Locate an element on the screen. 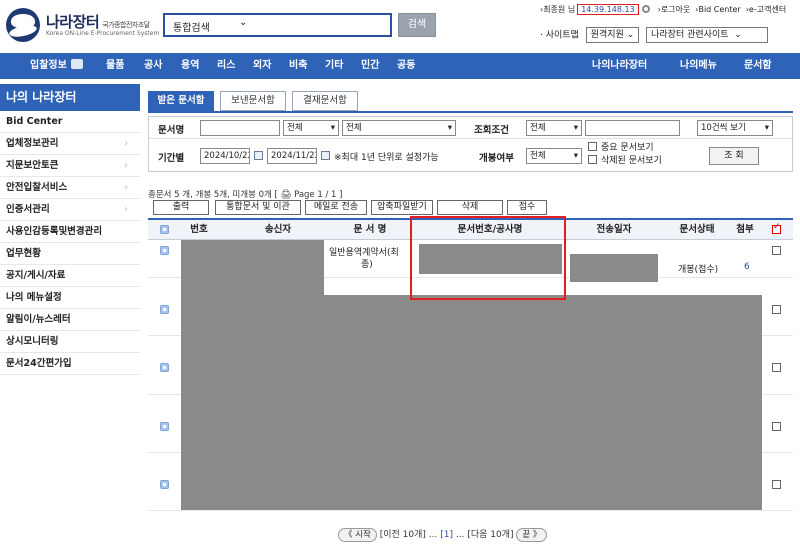 This screenshot has width=800, height=550. redacted-number-sender is located at coordinates (252, 375).